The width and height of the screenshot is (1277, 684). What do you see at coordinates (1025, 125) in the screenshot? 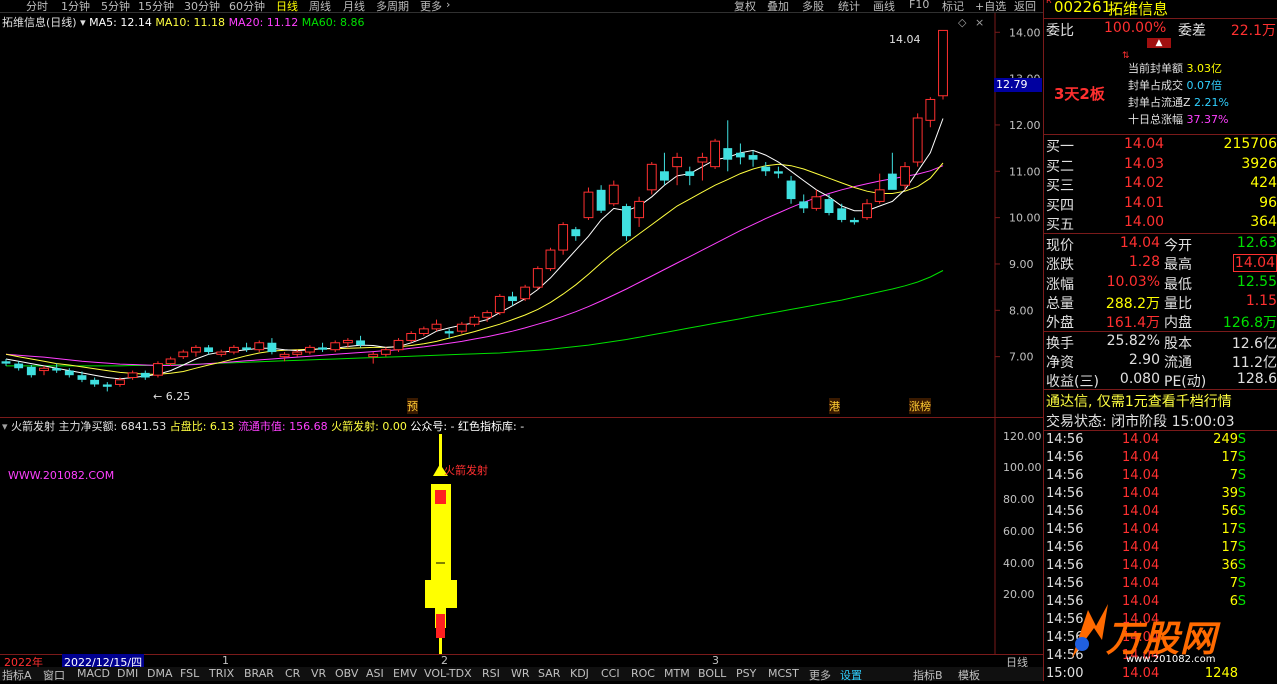
I see `price-axis-label: 12.00` at bounding box center [1025, 125].